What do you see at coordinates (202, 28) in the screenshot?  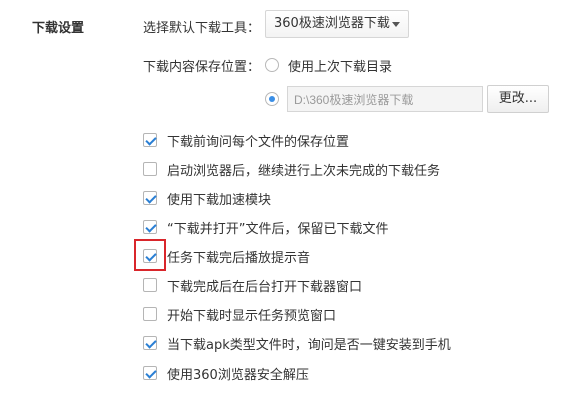 I see `download-tool-label: 选择默认下载工具：` at bounding box center [202, 28].